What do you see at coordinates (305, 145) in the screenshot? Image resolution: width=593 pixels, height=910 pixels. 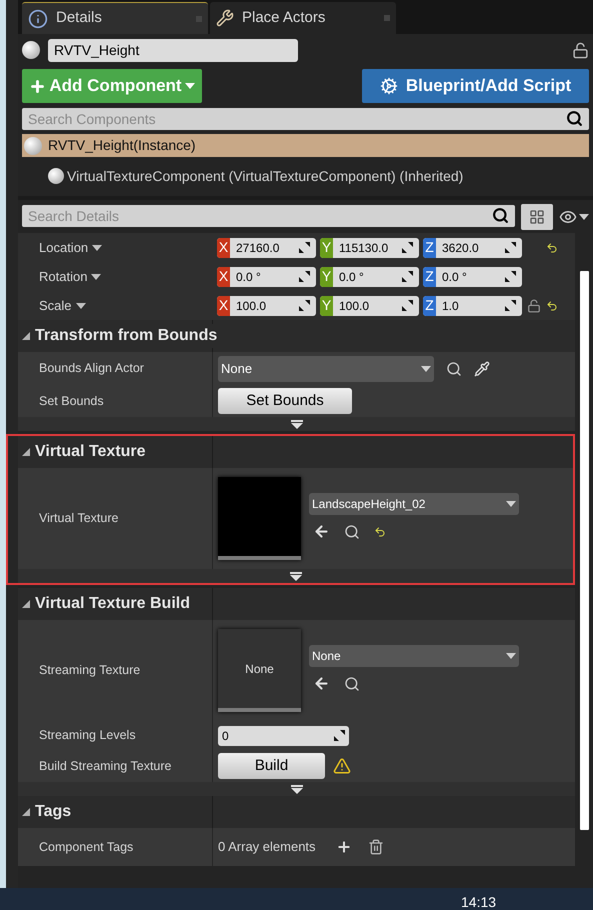 I see `component-row: RVTV_Height(Instance)` at bounding box center [305, 145].